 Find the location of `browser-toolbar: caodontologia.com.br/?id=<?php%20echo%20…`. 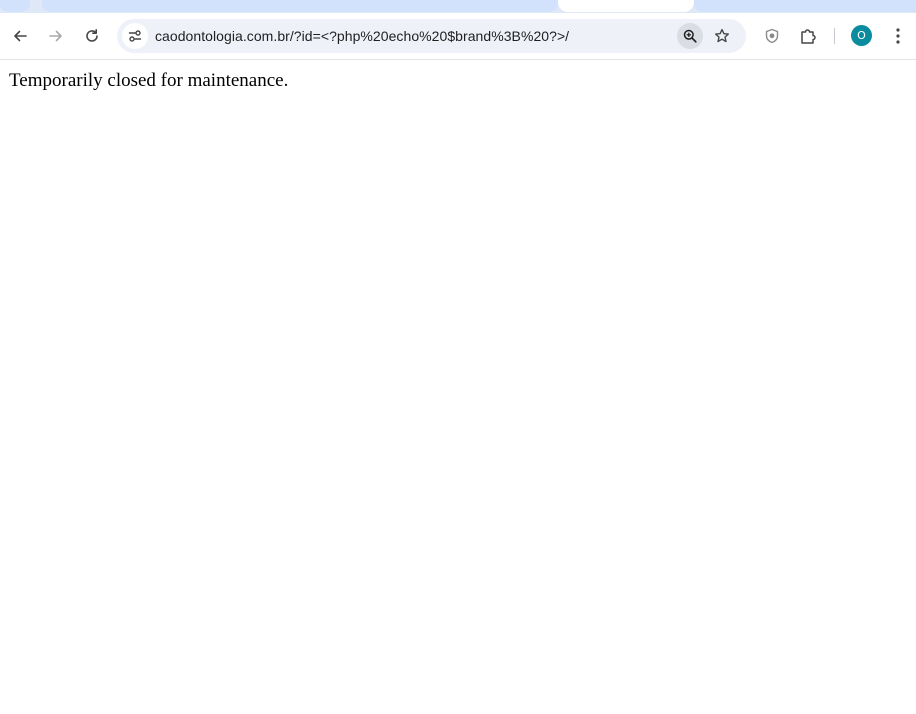

browser-toolbar: caodontologia.com.br/?id=<?php%20echo%20… is located at coordinates (458, 36).